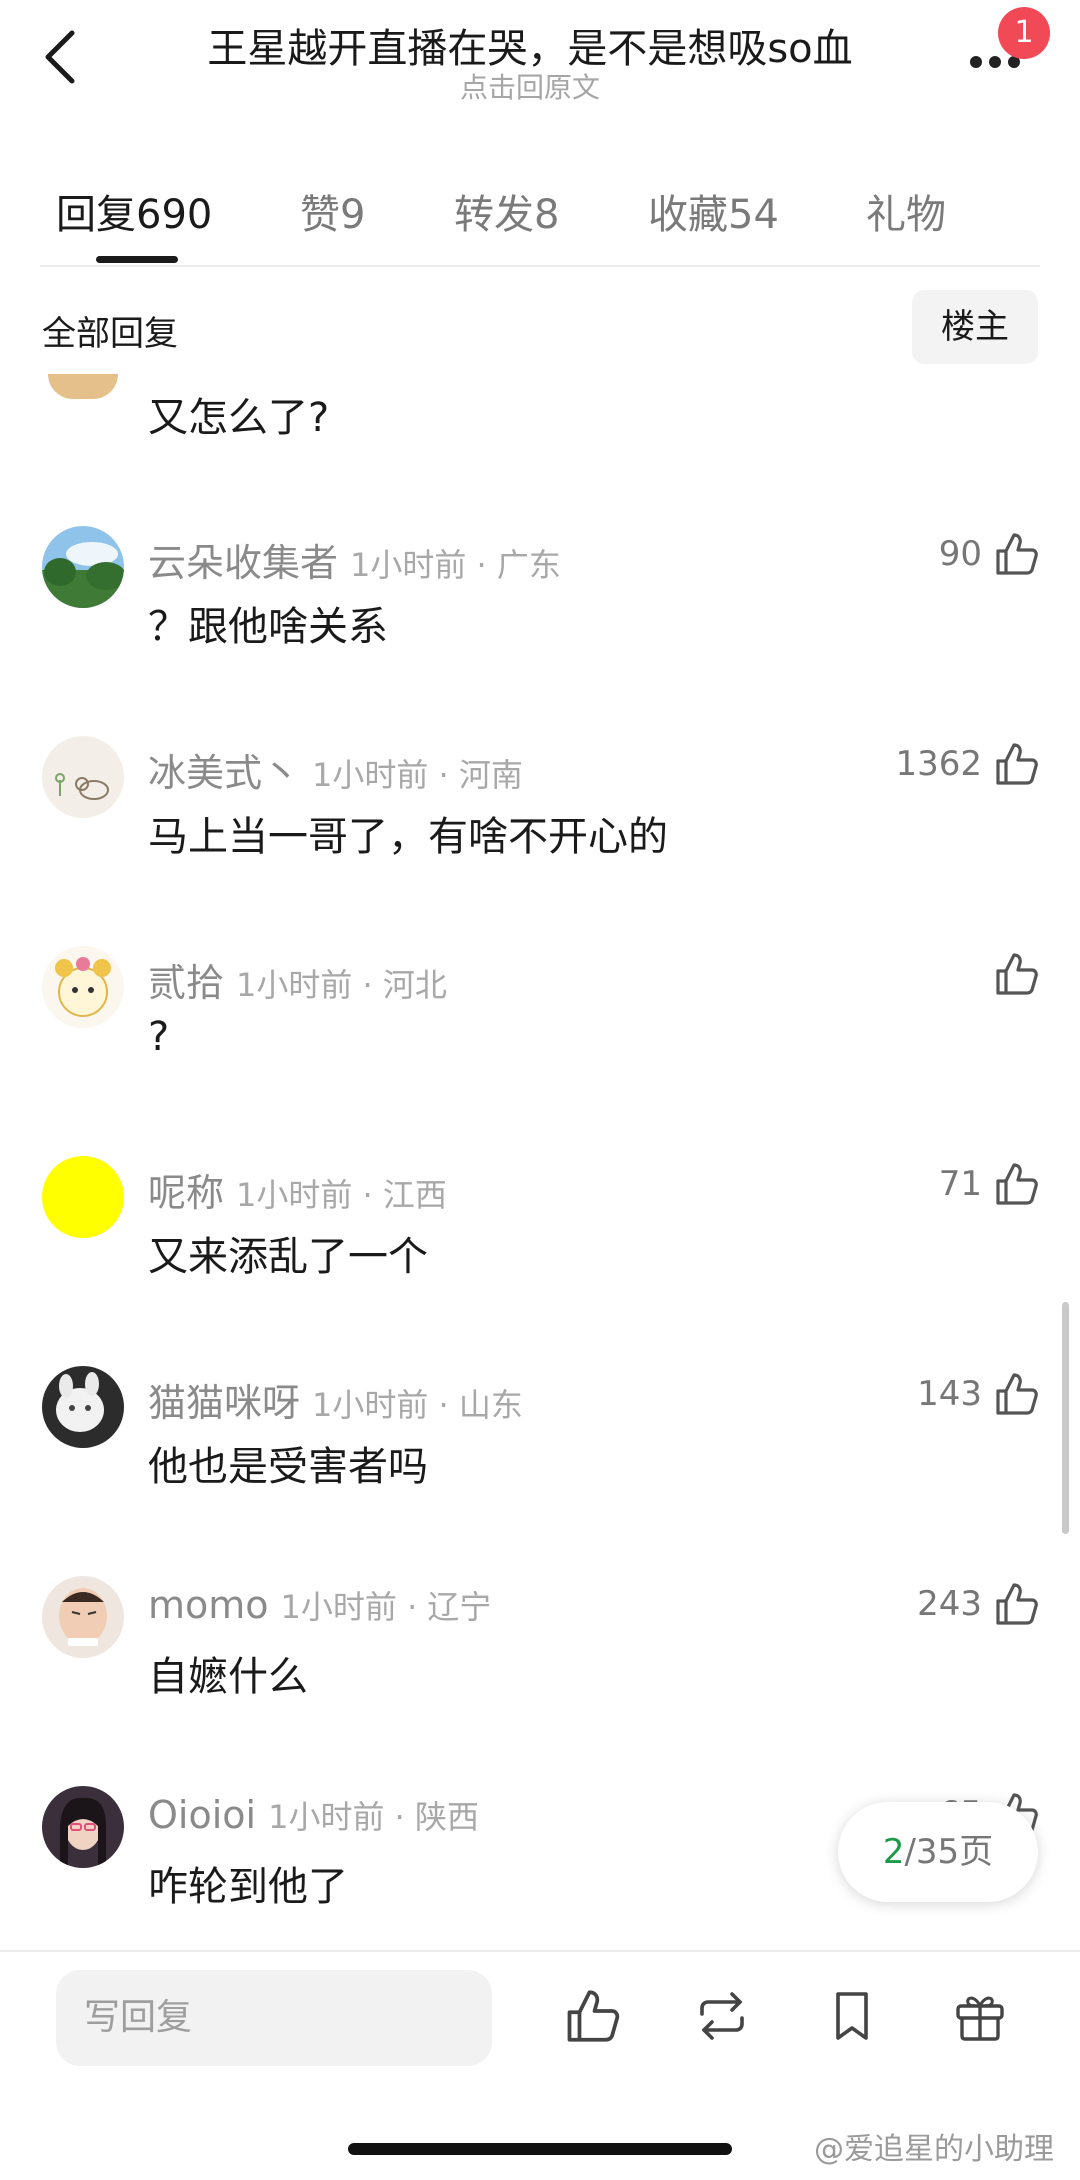 The width and height of the screenshot is (1080, 2180). Describe the element at coordinates (934, 2149) in the screenshot. I see `watermark-text: @爱追星的小助理` at that location.